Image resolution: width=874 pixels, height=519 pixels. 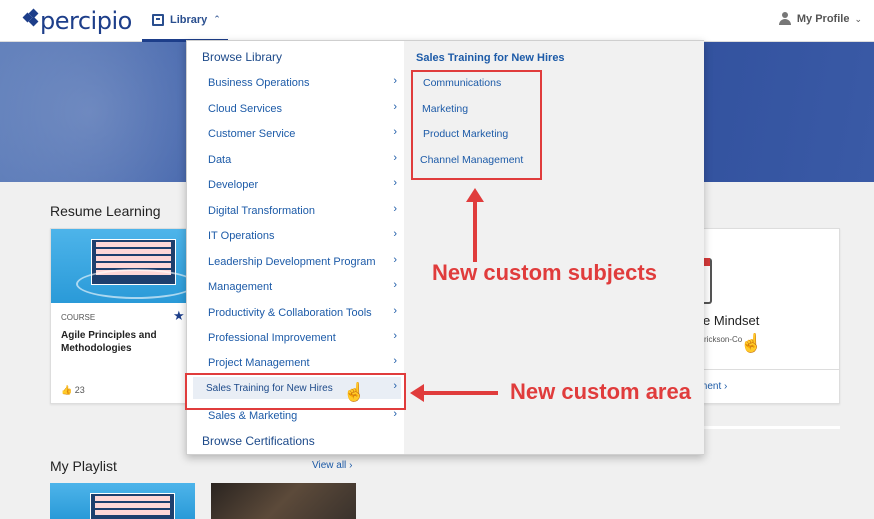 I want to click on course-title: Agile Principles and Methodologies, so click(x=121, y=342).